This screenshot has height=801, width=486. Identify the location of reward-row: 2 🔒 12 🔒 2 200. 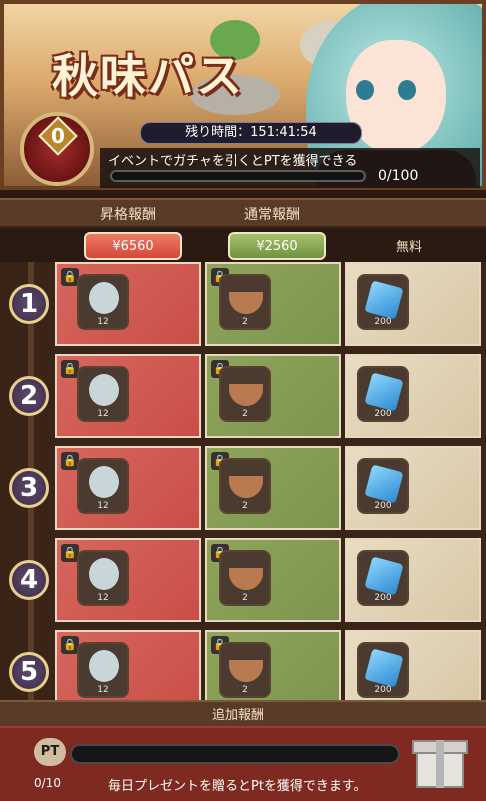
(243, 399).